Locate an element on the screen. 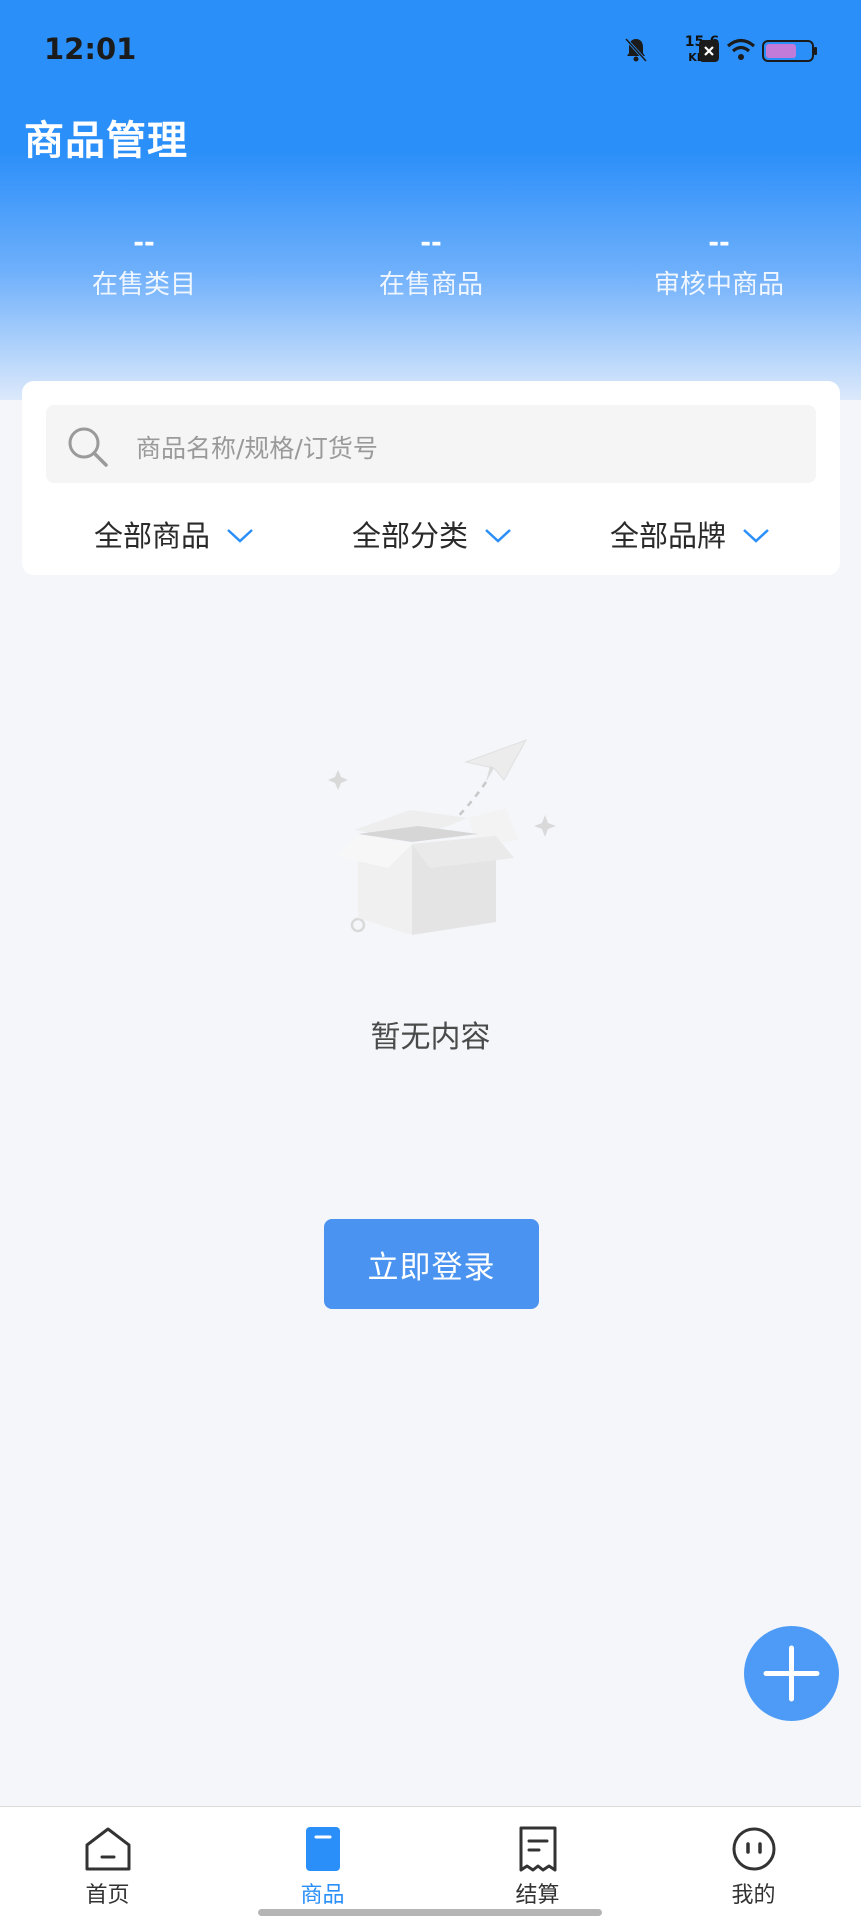  battery-icon is located at coordinates (789, 51).